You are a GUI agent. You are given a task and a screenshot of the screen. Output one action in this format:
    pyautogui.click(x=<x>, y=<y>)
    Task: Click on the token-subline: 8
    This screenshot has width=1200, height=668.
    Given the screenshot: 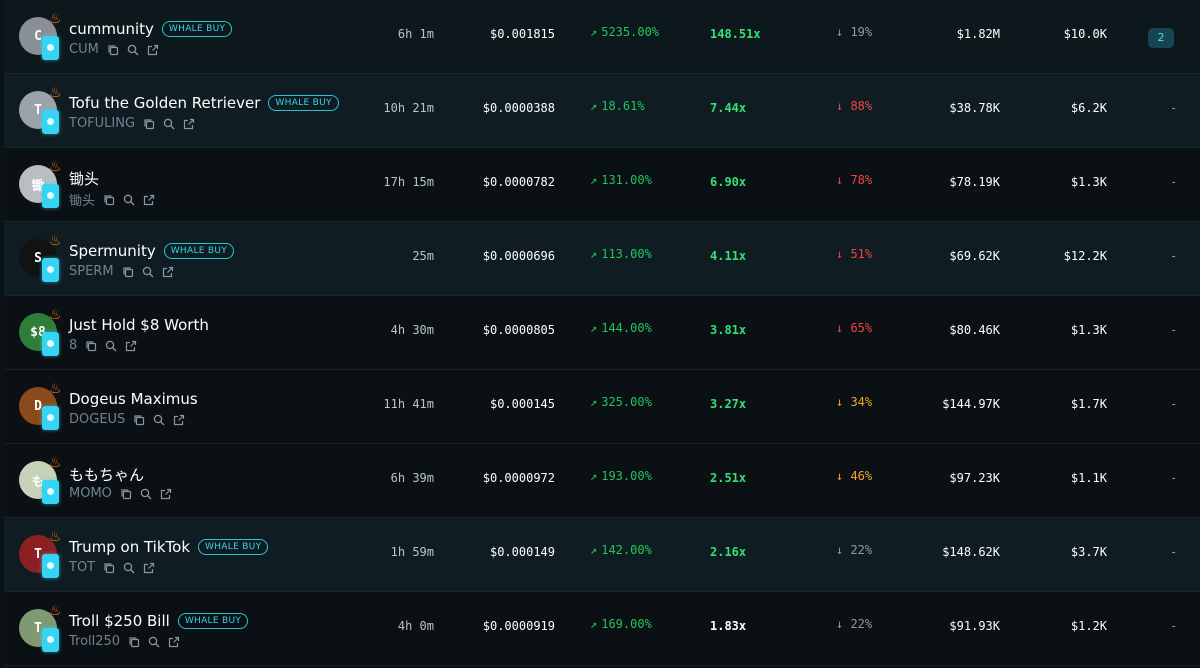 What is the action you would take?
    pyautogui.click(x=103, y=345)
    